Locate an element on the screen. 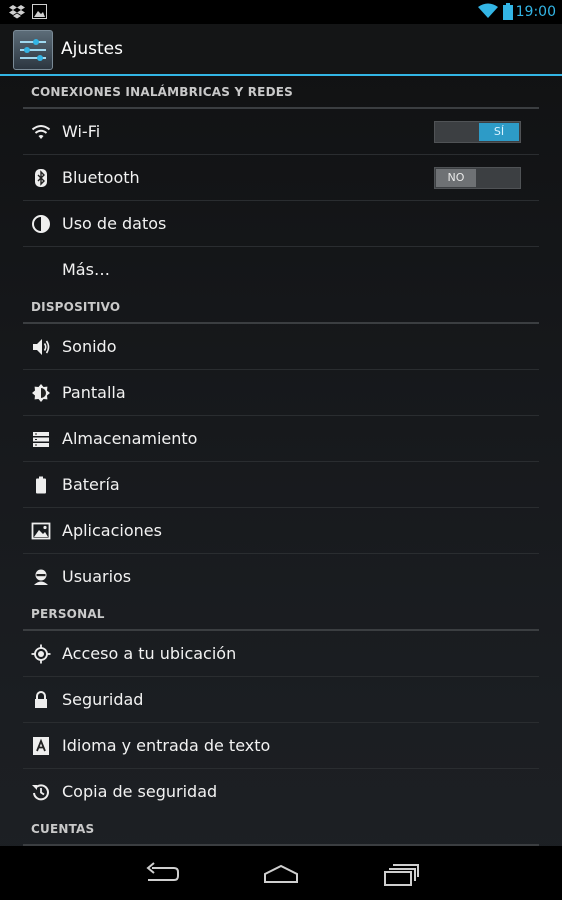  navigation-bar is located at coordinates (281, 873).